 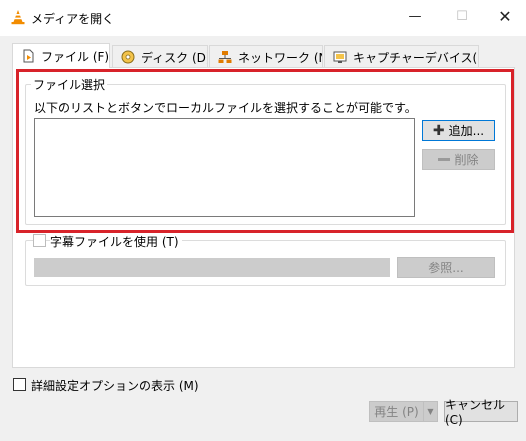 What do you see at coordinates (444, 159) in the screenshot?
I see `minus-icon` at bounding box center [444, 159].